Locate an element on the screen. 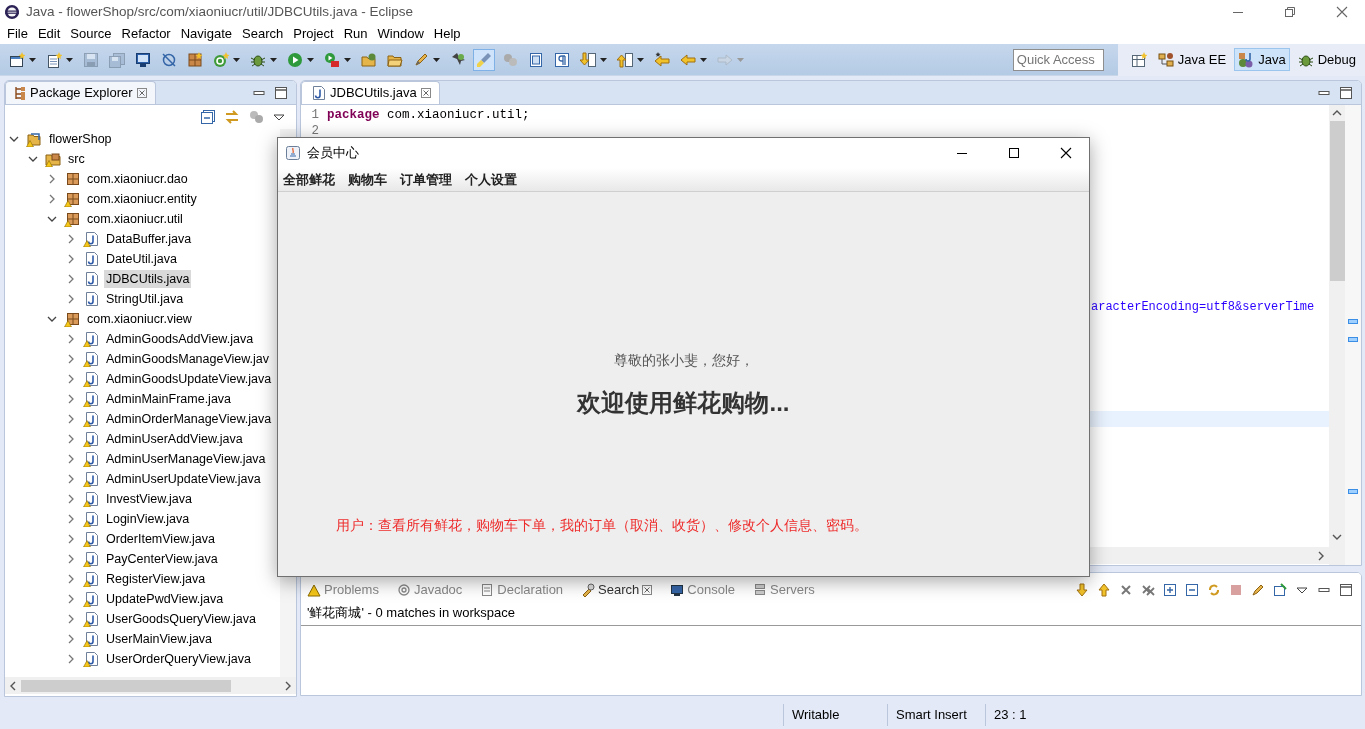  status-text: Smart Insert is located at coordinates (936, 714).